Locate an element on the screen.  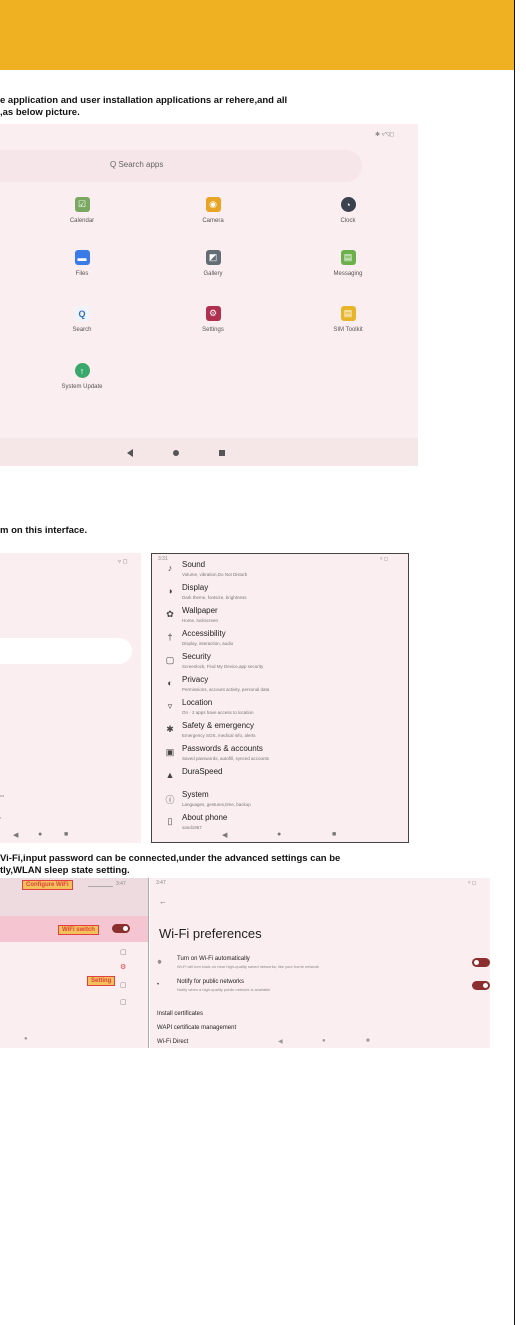
settings-item-title: Accessibility is located at coordinates (204, 633).